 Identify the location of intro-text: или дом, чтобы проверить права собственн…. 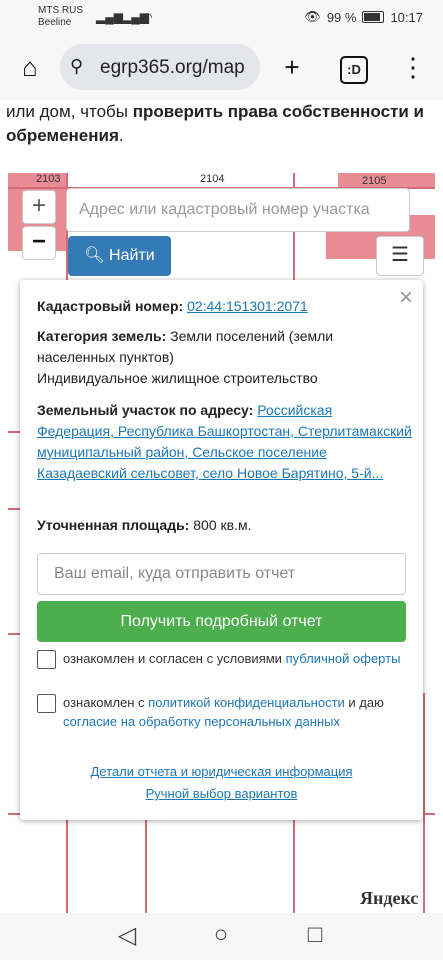
(223, 124).